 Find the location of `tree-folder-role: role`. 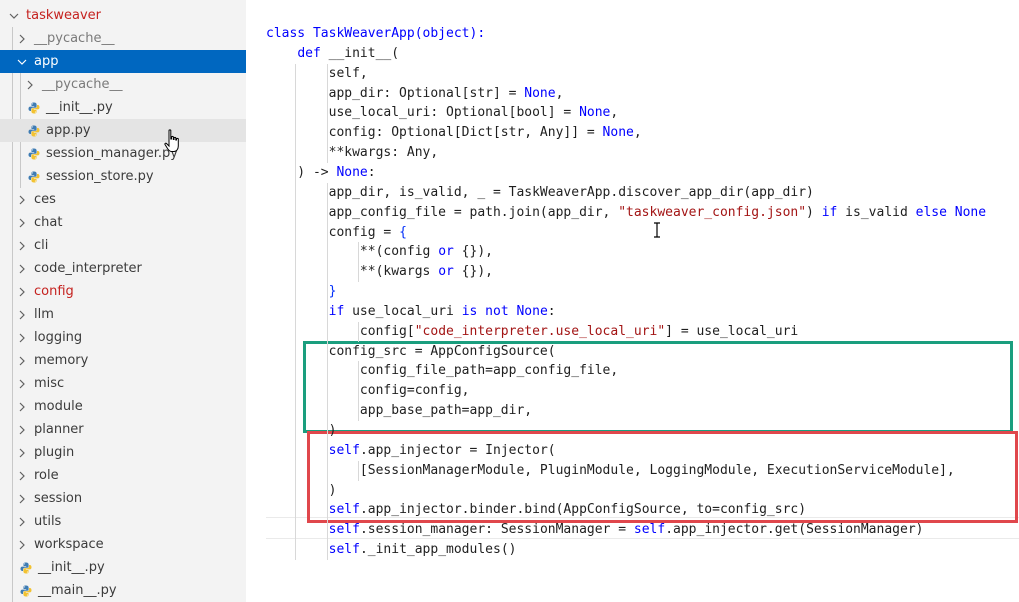

tree-folder-role: role is located at coordinates (123, 475).